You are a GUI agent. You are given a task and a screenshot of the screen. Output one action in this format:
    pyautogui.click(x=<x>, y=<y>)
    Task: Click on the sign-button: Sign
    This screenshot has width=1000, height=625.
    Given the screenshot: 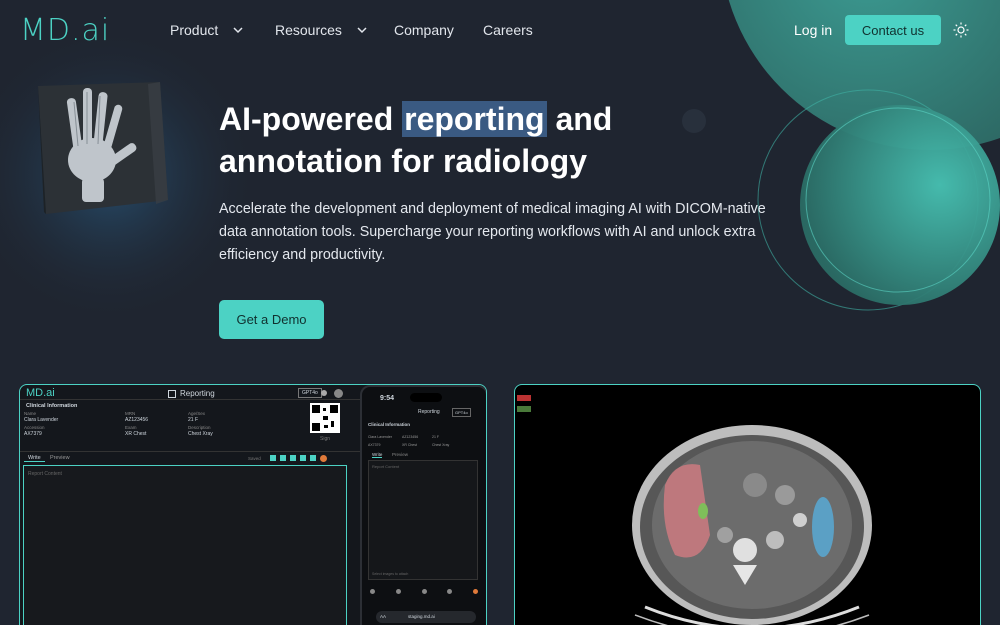 What is the action you would take?
    pyautogui.click(x=325, y=439)
    